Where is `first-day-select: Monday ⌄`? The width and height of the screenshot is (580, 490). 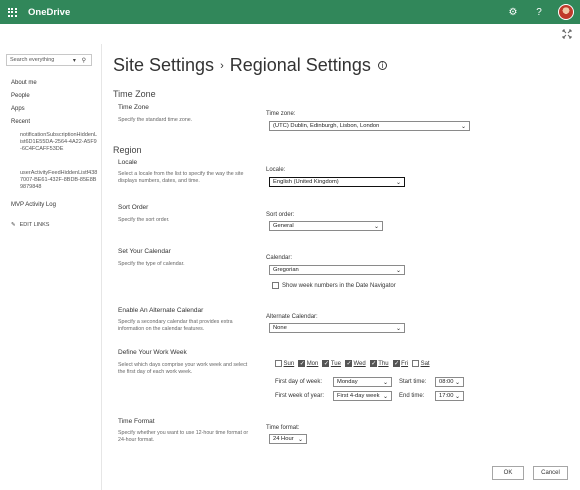 first-day-select: Monday ⌄ is located at coordinates (362, 382).